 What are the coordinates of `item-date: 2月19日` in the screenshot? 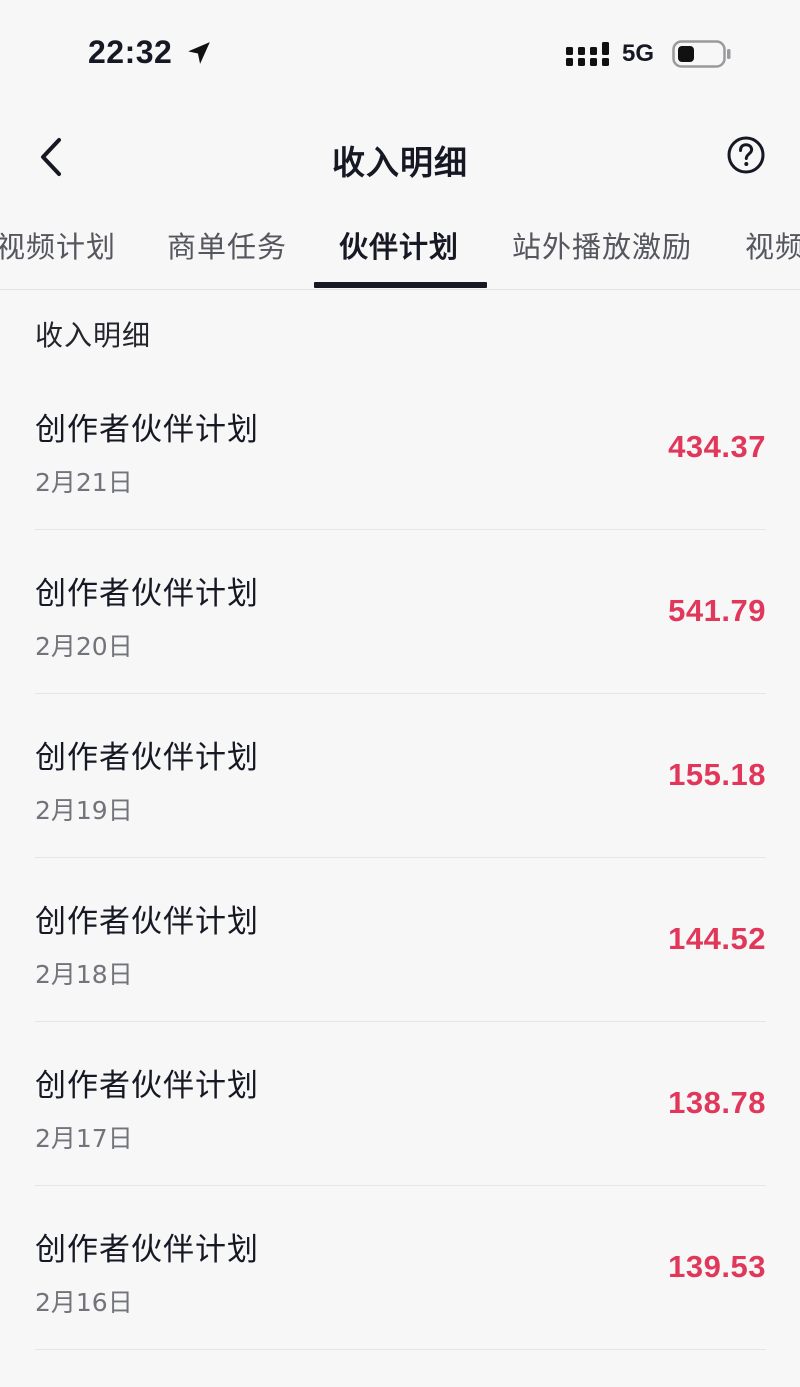 It's located at (84, 810).